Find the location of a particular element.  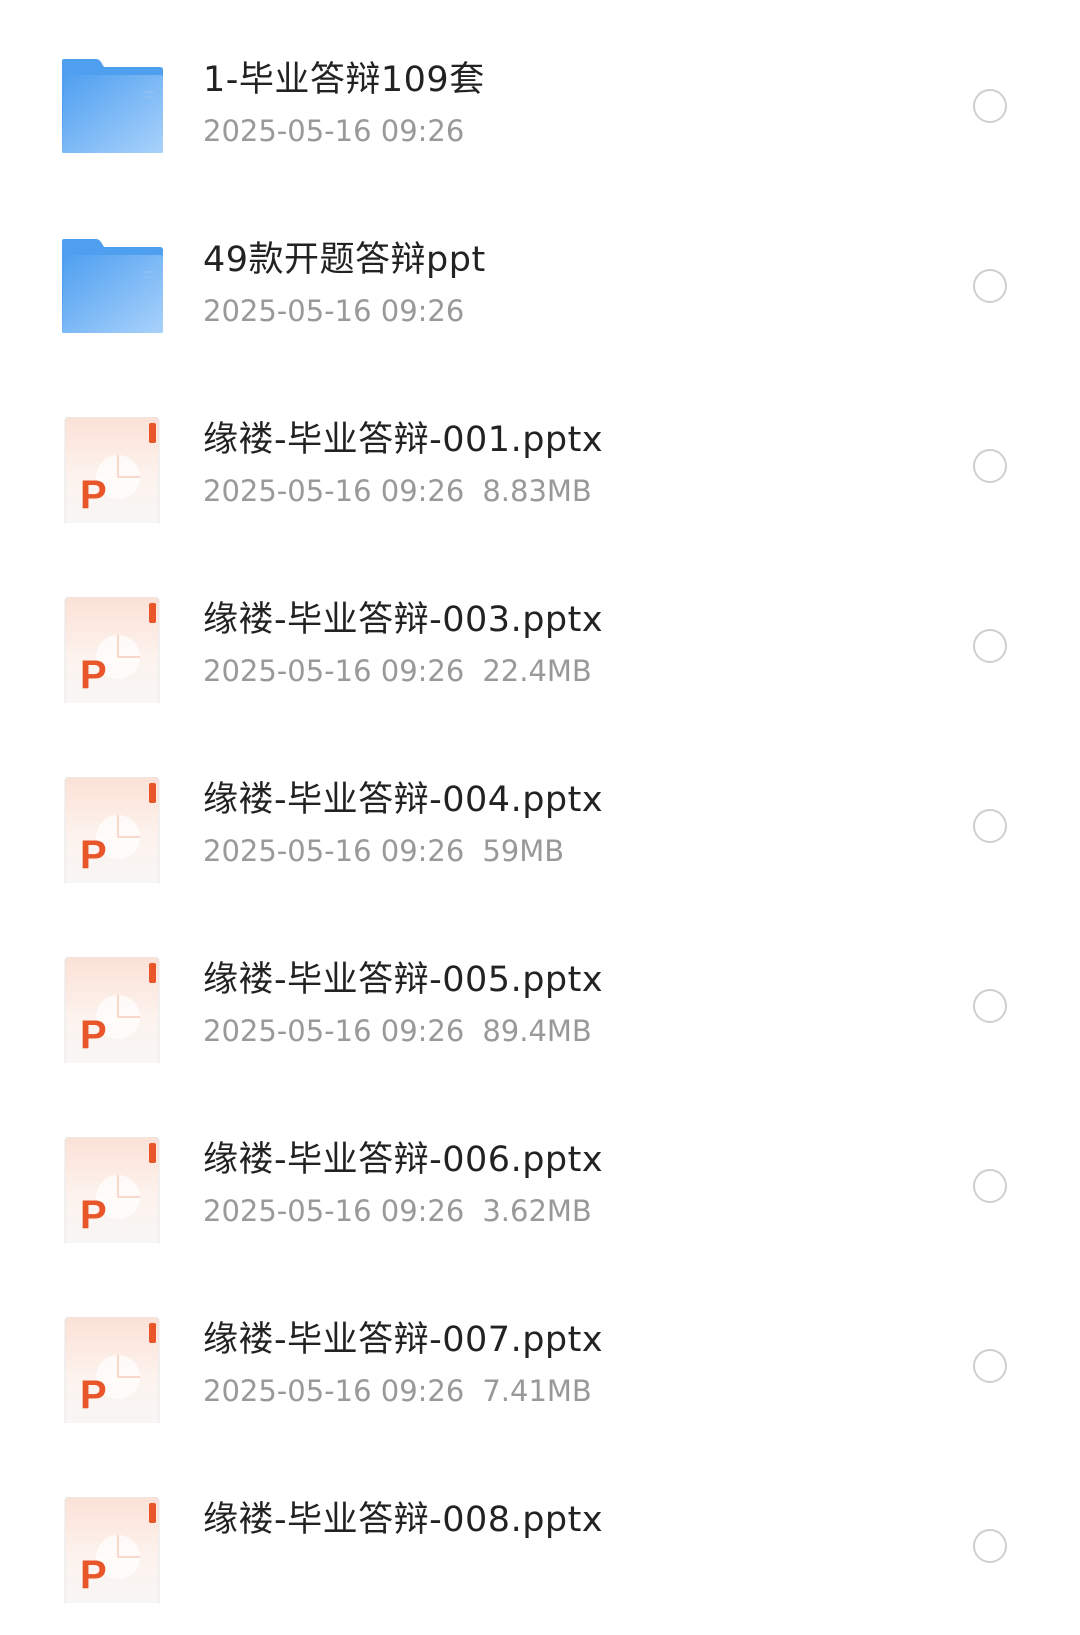

file-row-pptx: P 缘褛-毕业答辩-008.pptx is located at coordinates (540, 1545).